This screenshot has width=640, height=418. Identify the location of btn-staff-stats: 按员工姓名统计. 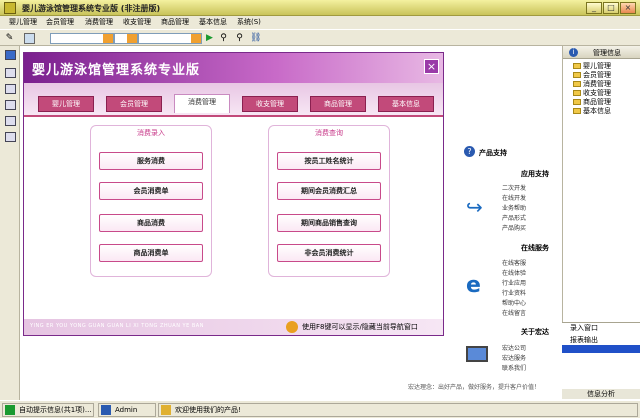
(329, 161).